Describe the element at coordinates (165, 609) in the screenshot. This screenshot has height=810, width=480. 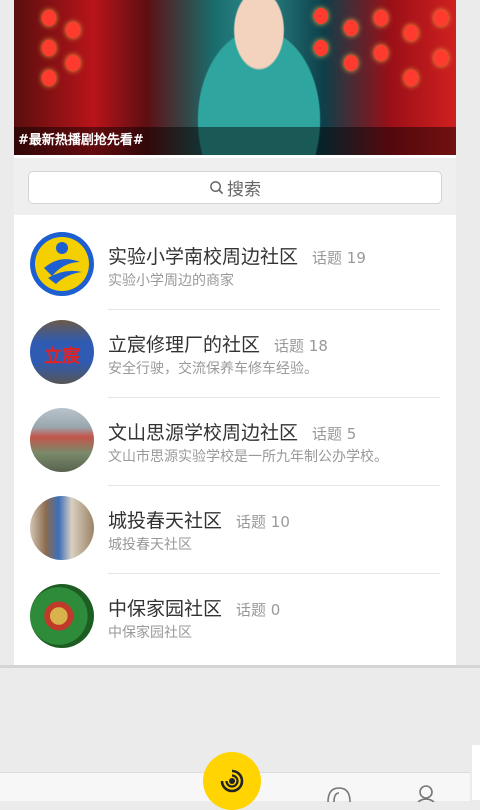
I see `community-name: 中保家园社区` at that location.